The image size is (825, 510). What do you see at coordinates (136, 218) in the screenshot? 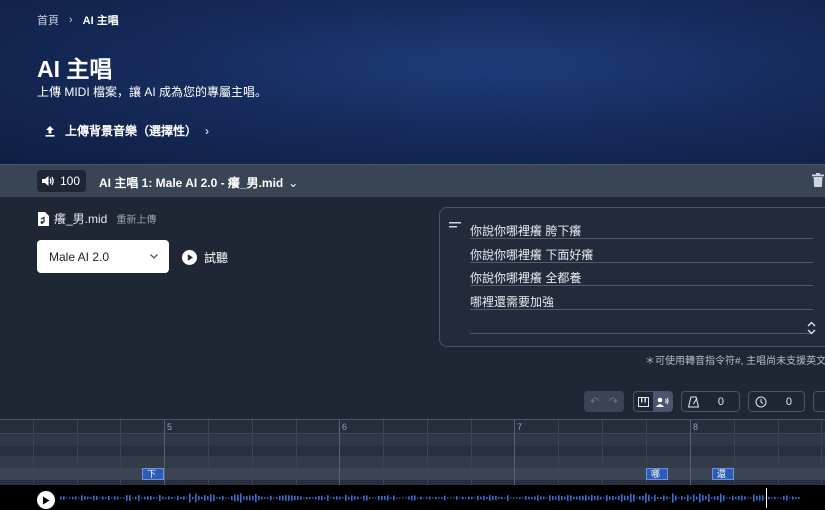
I see `reupload-link: 重新上傳` at bounding box center [136, 218].